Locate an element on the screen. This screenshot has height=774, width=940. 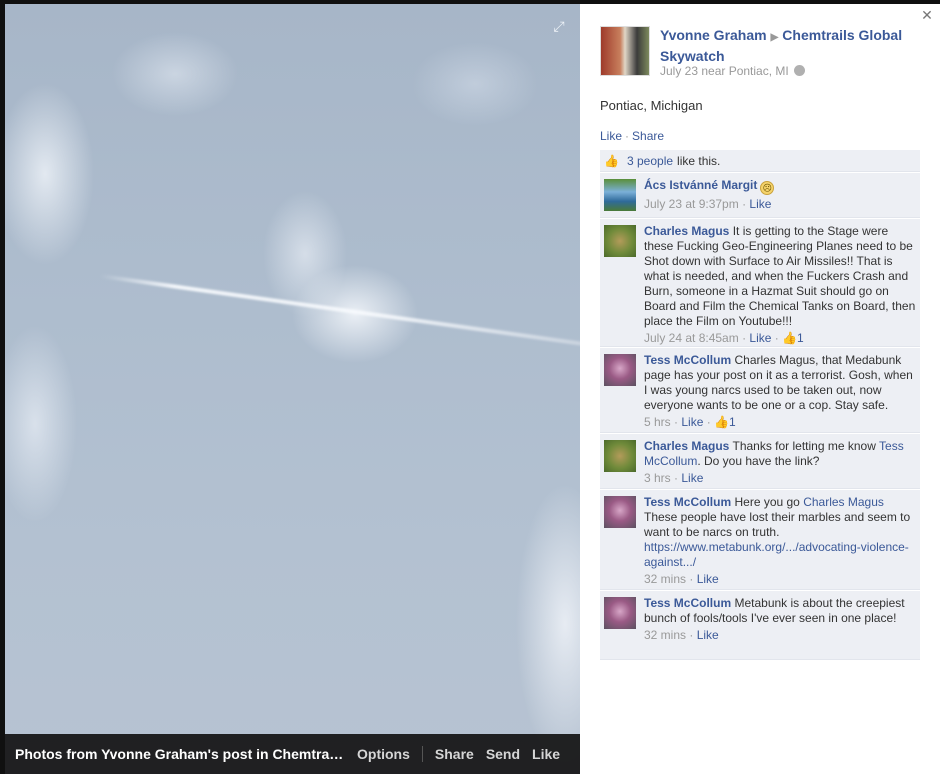
comment-mention: Charles Magus is located at coordinates (843, 502).